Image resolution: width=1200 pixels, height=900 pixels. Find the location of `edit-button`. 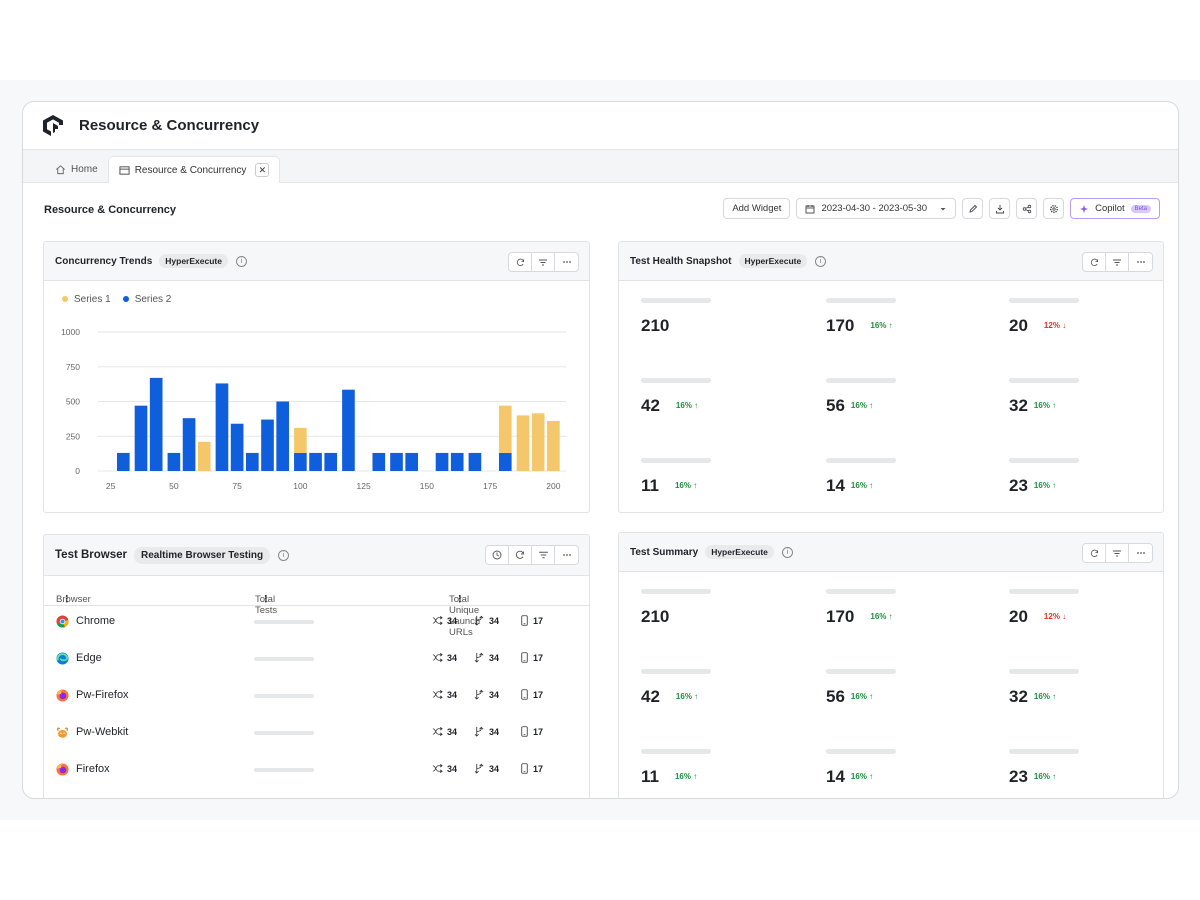

edit-button is located at coordinates (973, 208).